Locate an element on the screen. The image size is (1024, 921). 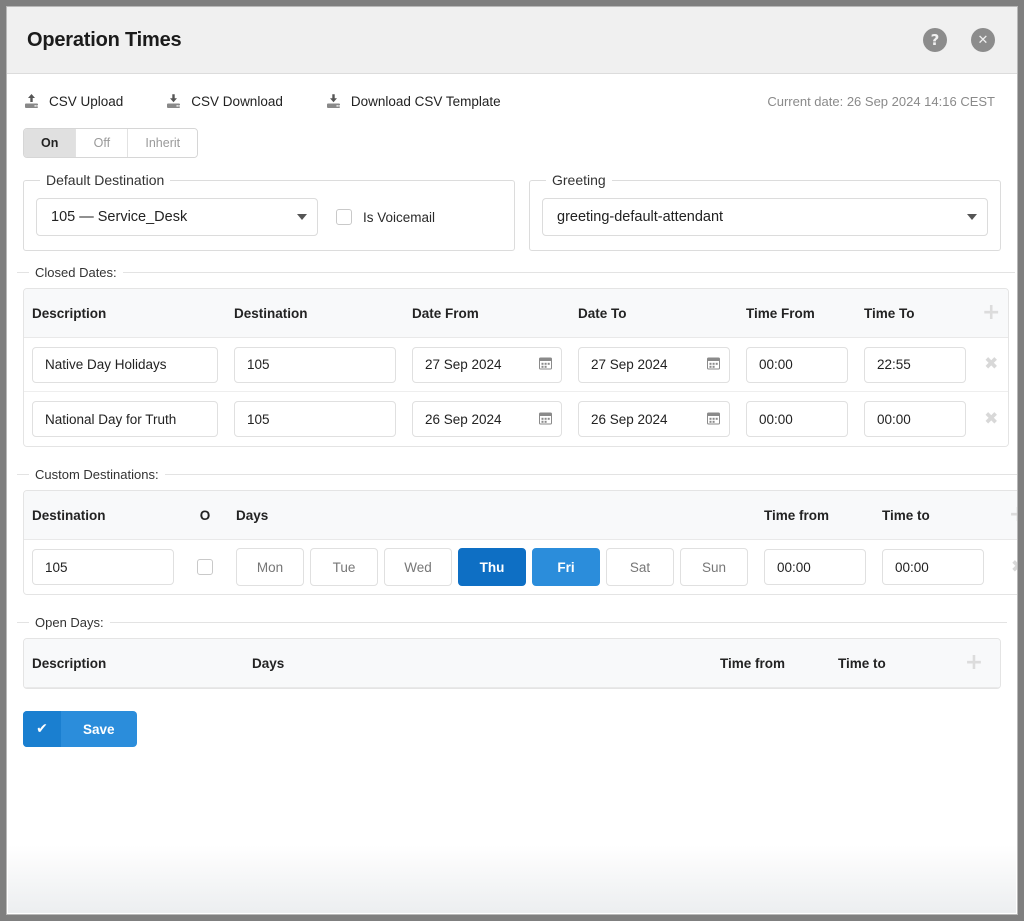
closed-date-to-input: 26 Sep 2024 is located at coordinates (654, 419).